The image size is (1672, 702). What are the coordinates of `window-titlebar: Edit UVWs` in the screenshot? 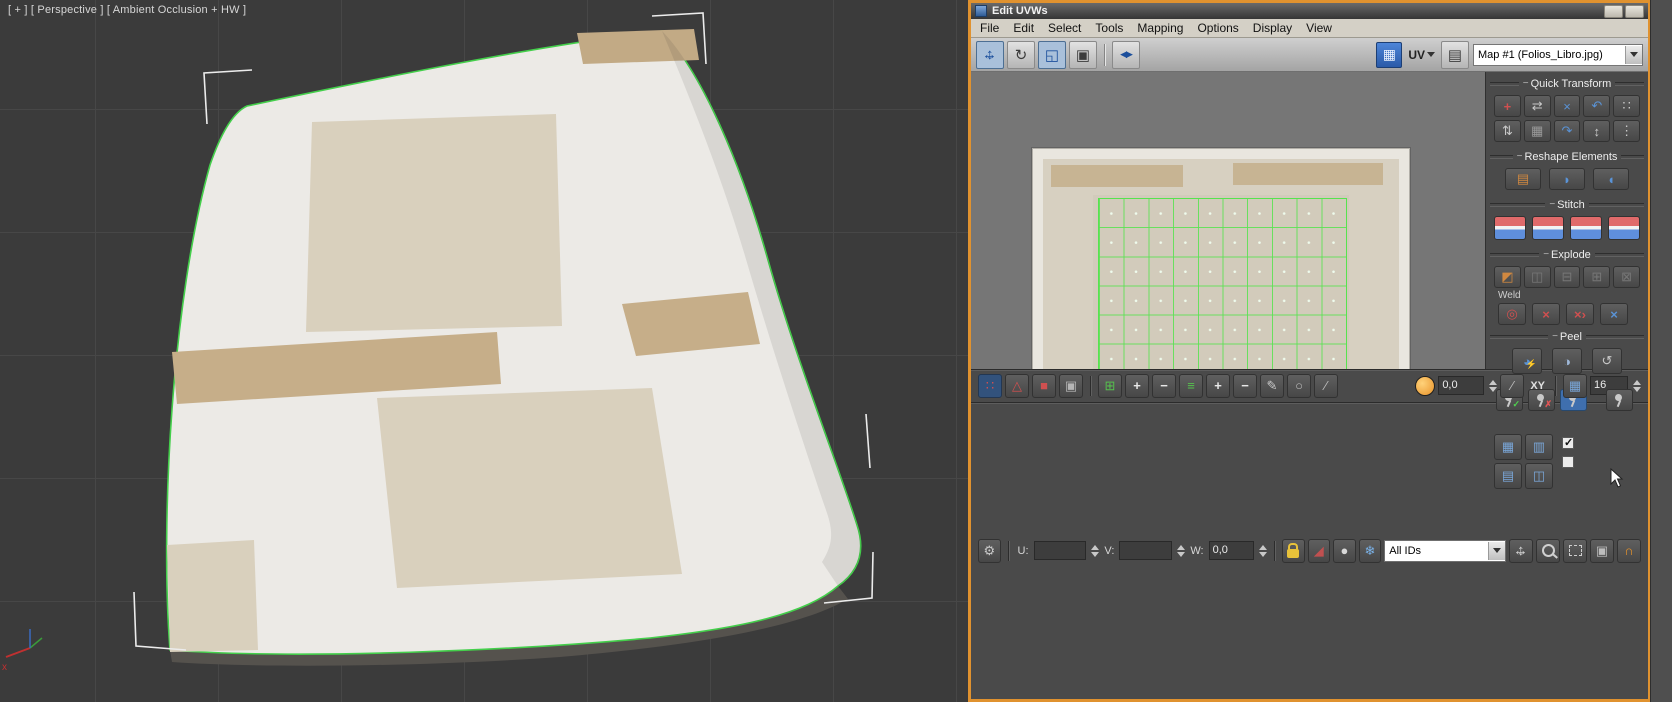 It's located at (1309, 11).